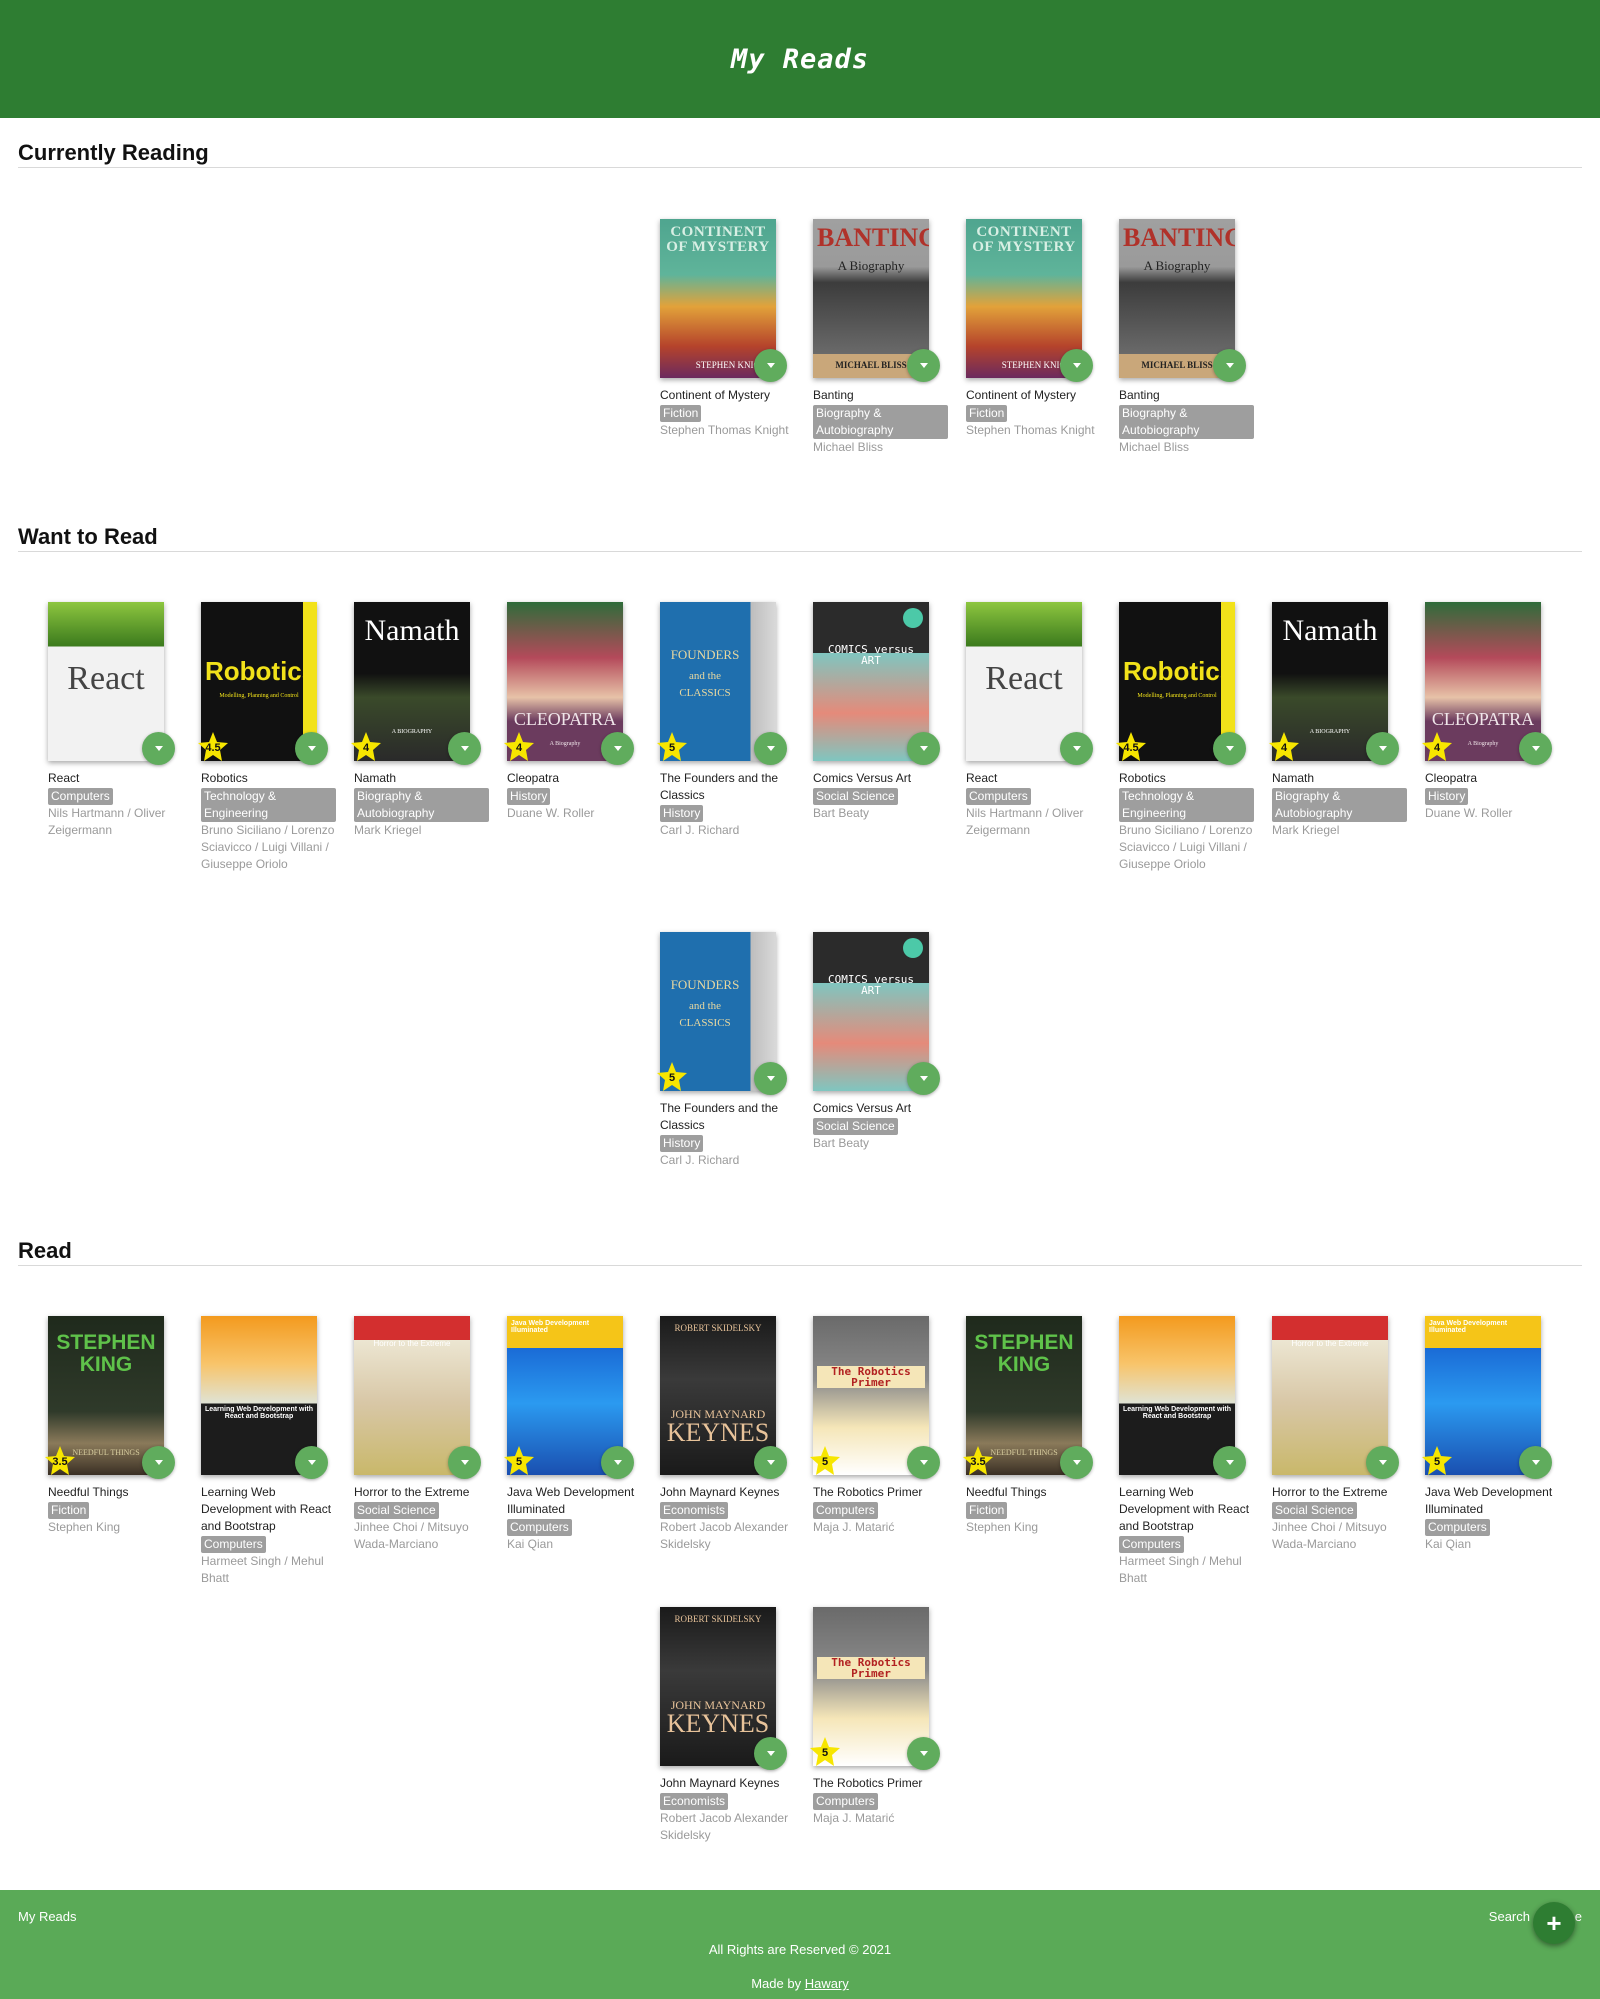 Image resolution: width=1600 pixels, height=1999 pixels. I want to click on cover-subtitle: A Biography, so click(871, 265).